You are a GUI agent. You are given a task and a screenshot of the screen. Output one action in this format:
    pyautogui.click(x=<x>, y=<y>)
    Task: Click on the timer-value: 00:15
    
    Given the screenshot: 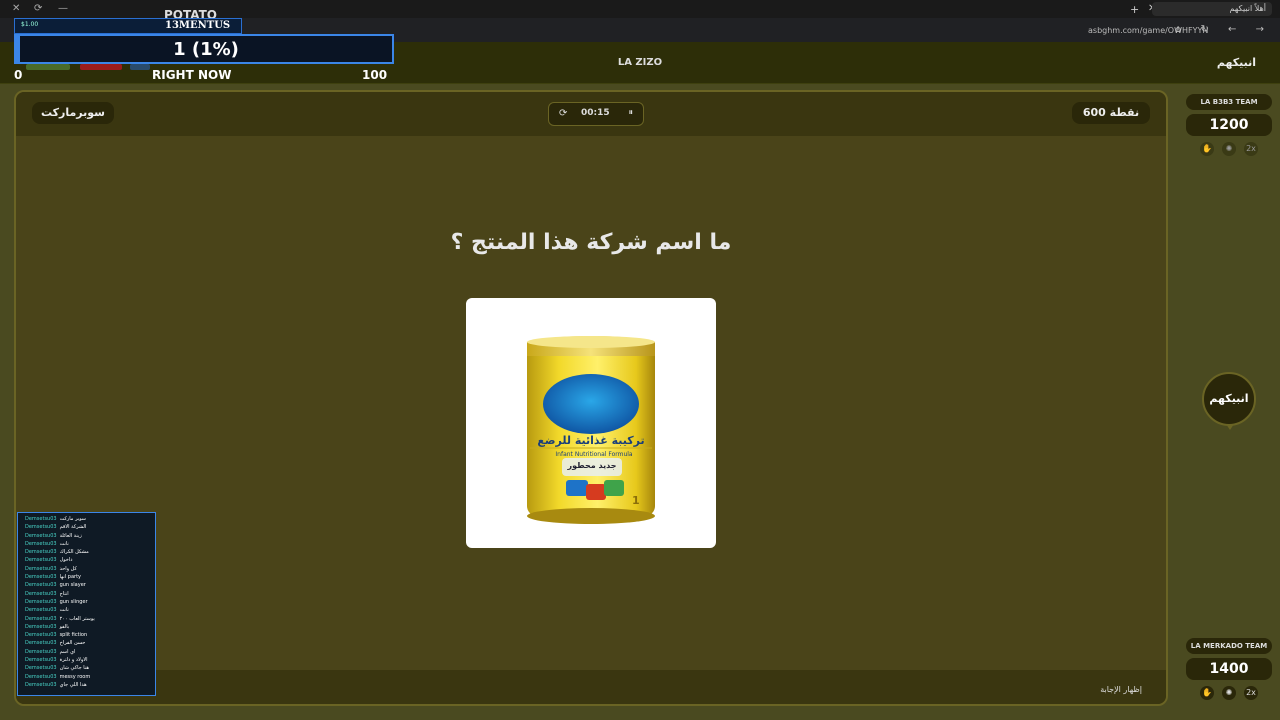 What is the action you would take?
    pyautogui.click(x=595, y=113)
    